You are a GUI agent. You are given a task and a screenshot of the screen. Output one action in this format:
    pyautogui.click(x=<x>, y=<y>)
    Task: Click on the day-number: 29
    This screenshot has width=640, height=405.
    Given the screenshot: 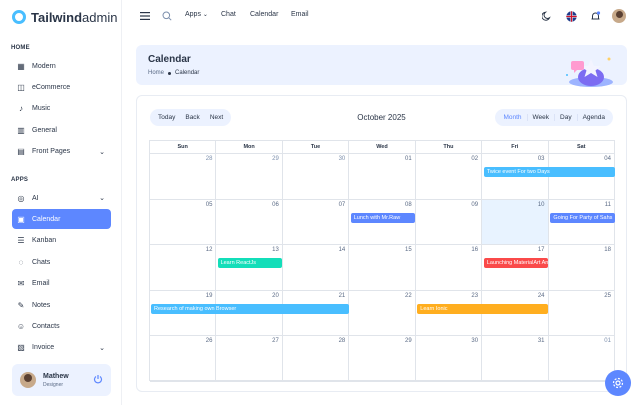 What is the action you would take?
    pyautogui.click(x=408, y=341)
    